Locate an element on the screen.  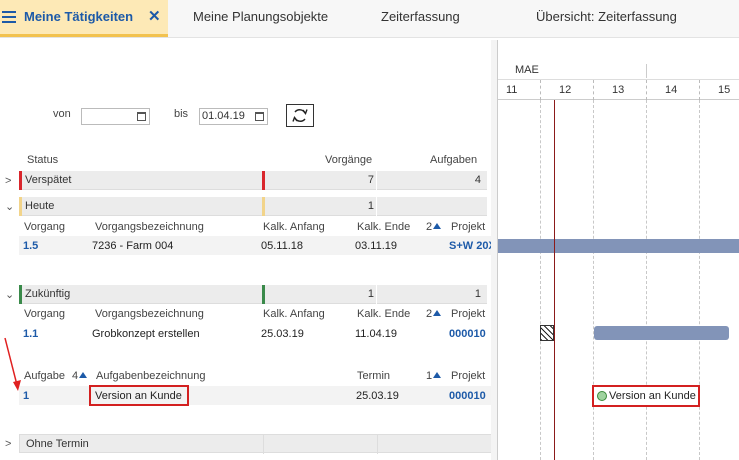
gantt-hatched-segment is located at coordinates (547, 333).